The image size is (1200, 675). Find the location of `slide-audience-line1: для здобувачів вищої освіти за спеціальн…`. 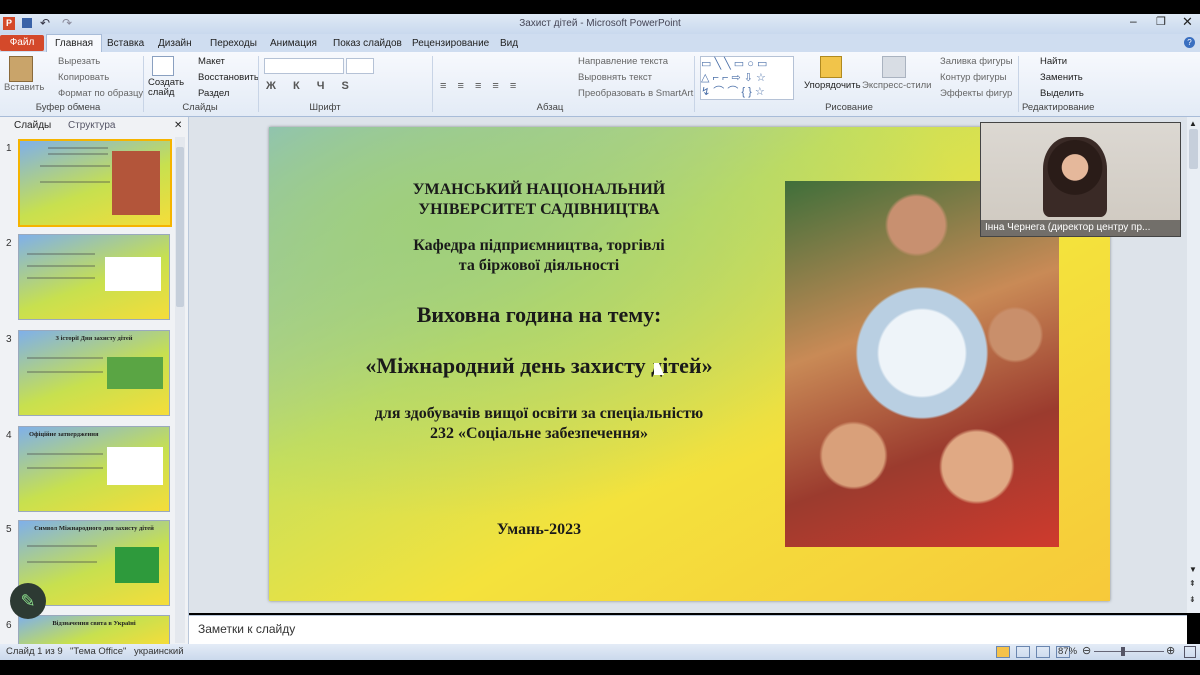

slide-audience-line1: для здобувачів вищої освіти за спеціальн… is located at coordinates (539, 413).